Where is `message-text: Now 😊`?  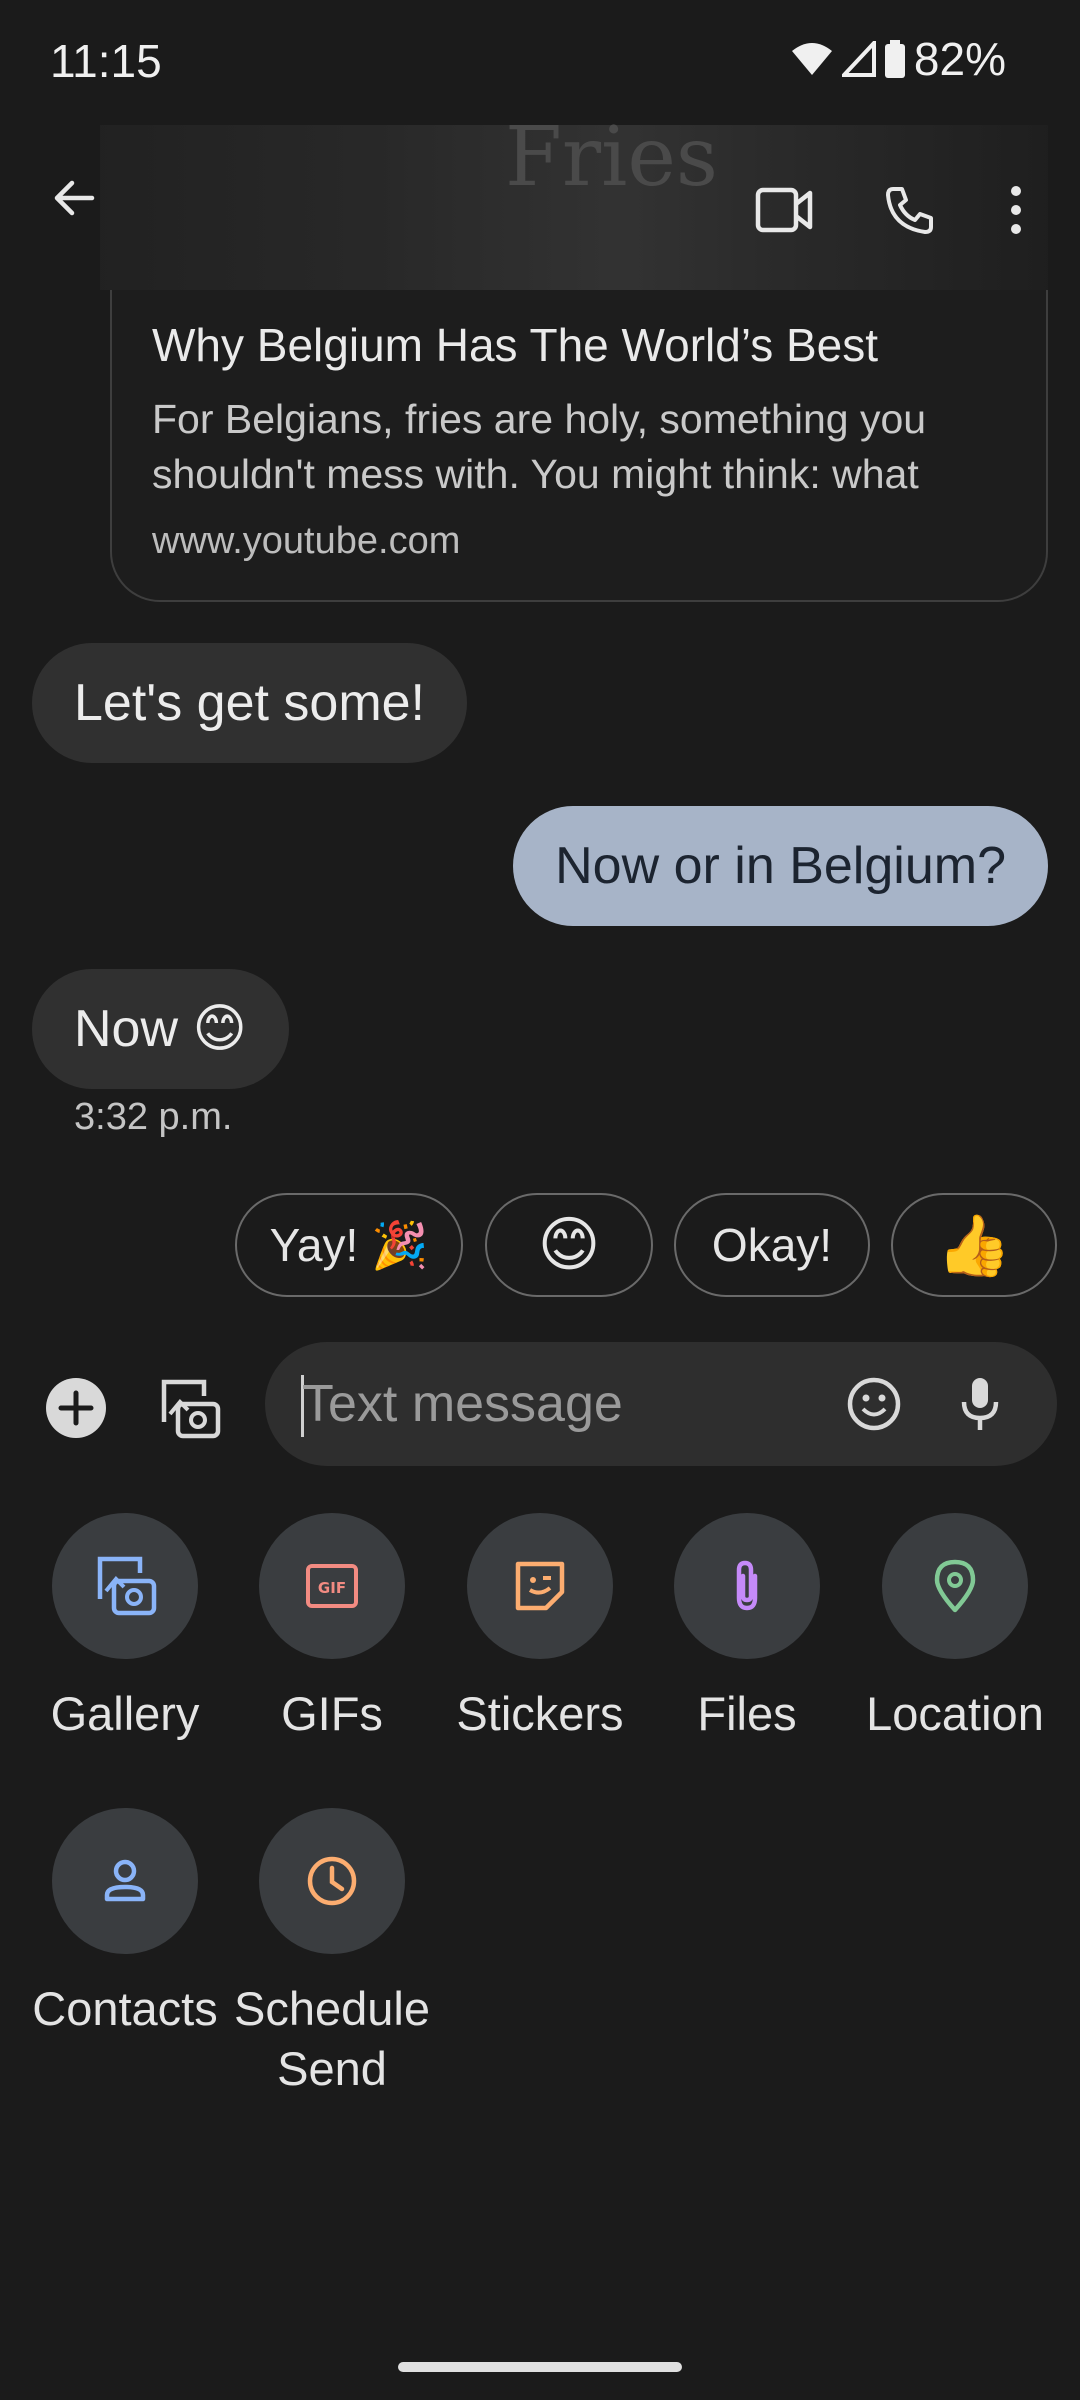 message-text: Now 😊 is located at coordinates (160, 1029).